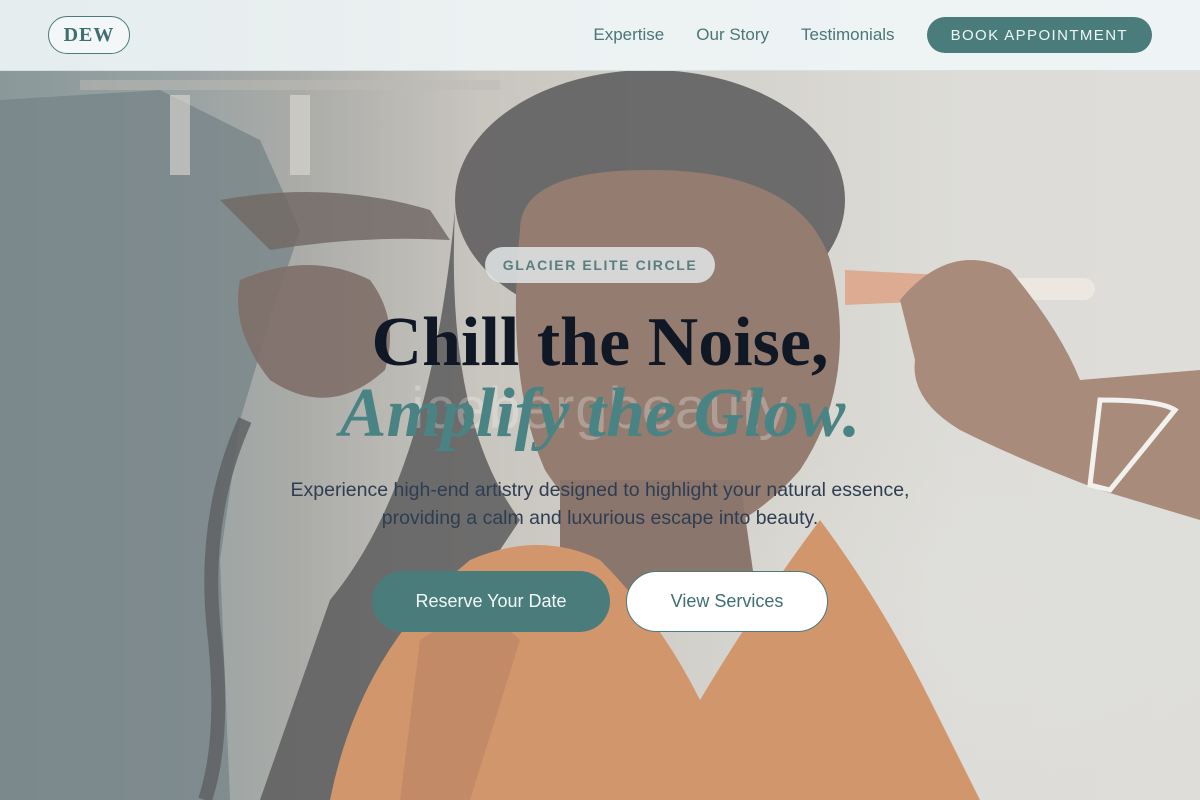  Describe the element at coordinates (89, 35) in the screenshot. I see `brand-logo: DEW` at that location.